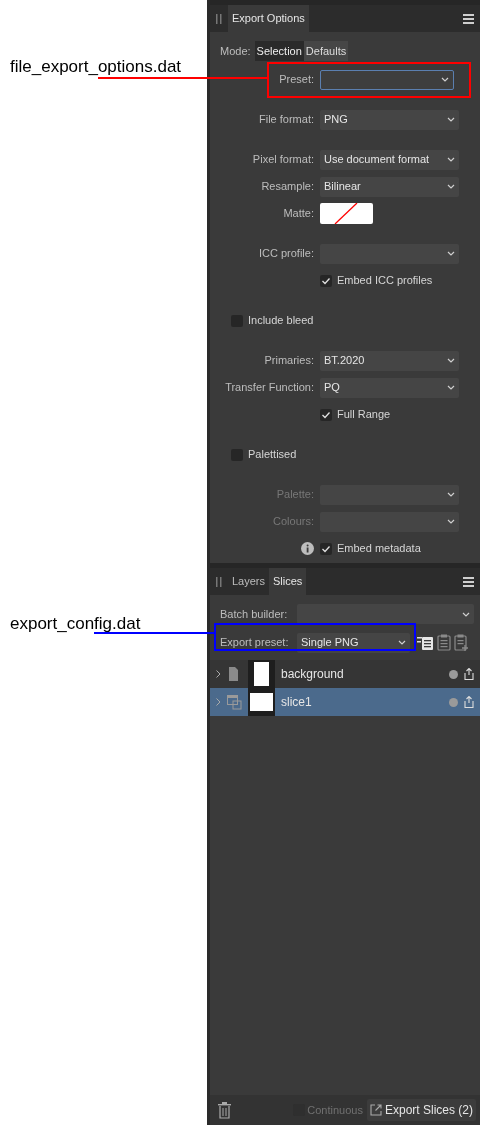 The image size is (480, 1125). Describe the element at coordinates (235, 51) in the screenshot. I see `mode-label: Mode:` at that location.